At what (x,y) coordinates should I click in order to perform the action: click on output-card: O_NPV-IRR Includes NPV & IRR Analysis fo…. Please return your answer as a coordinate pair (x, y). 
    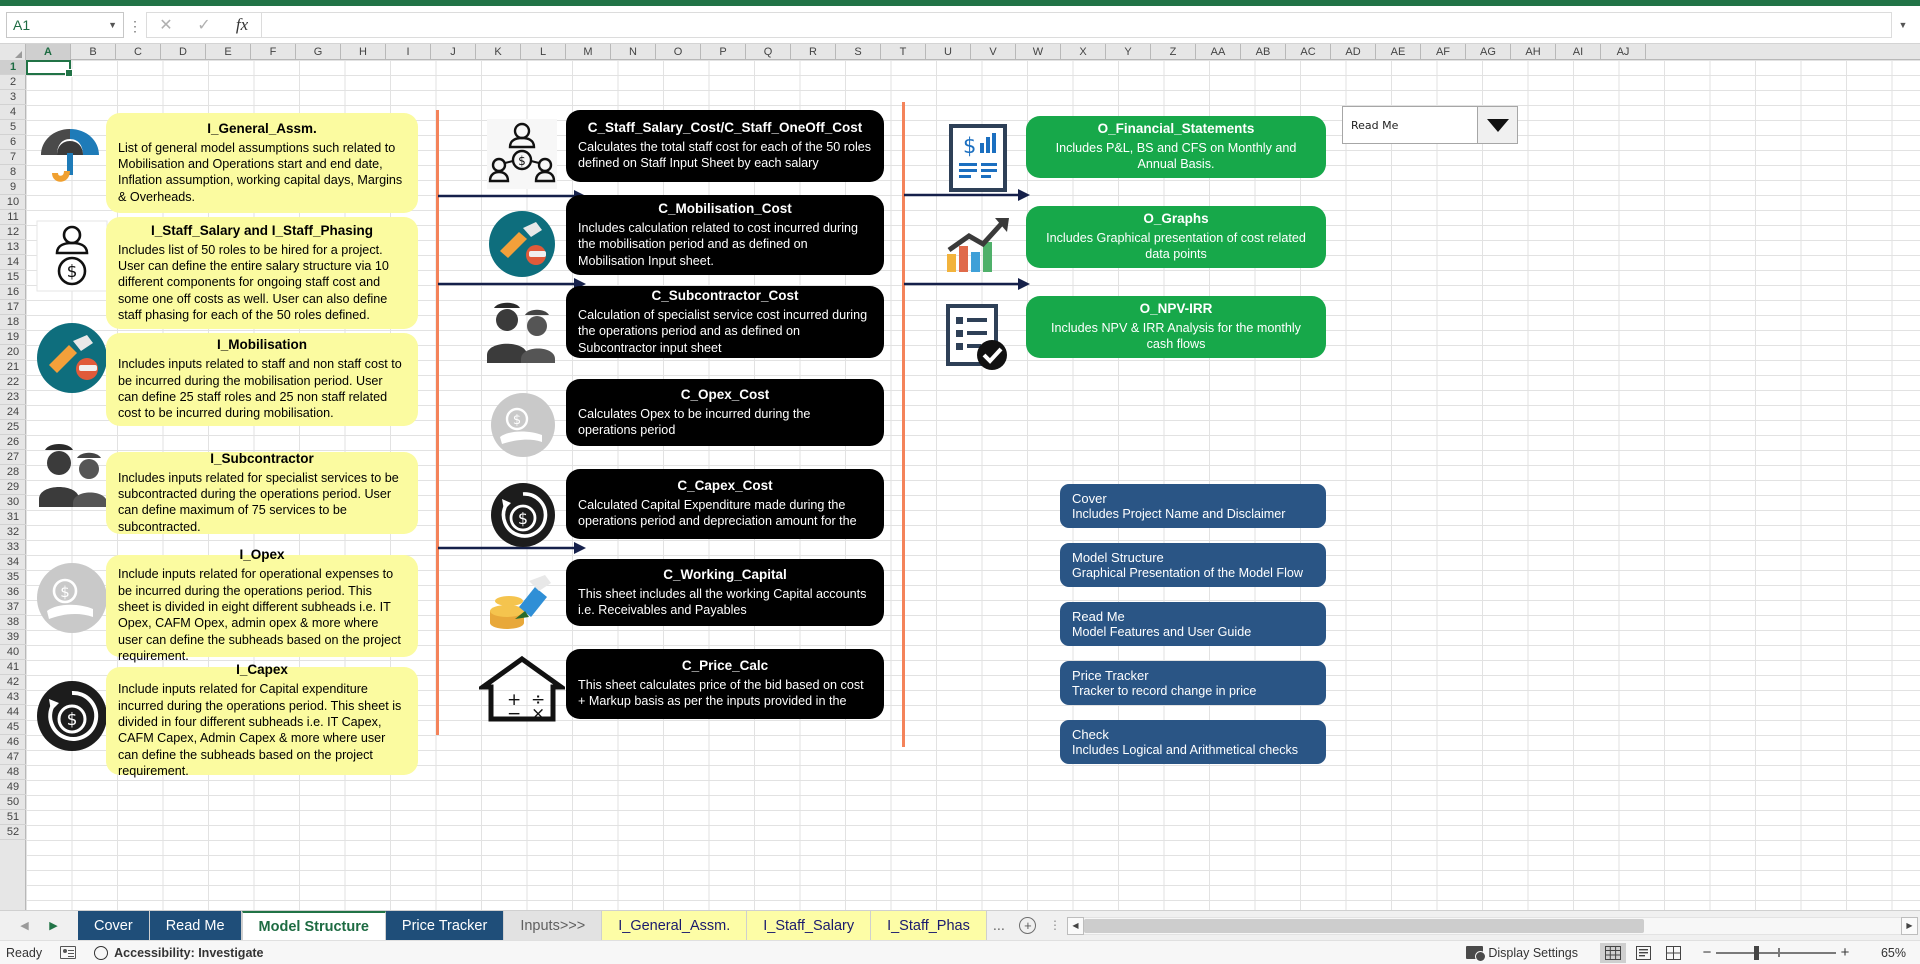
    Looking at the image, I should click on (1176, 327).